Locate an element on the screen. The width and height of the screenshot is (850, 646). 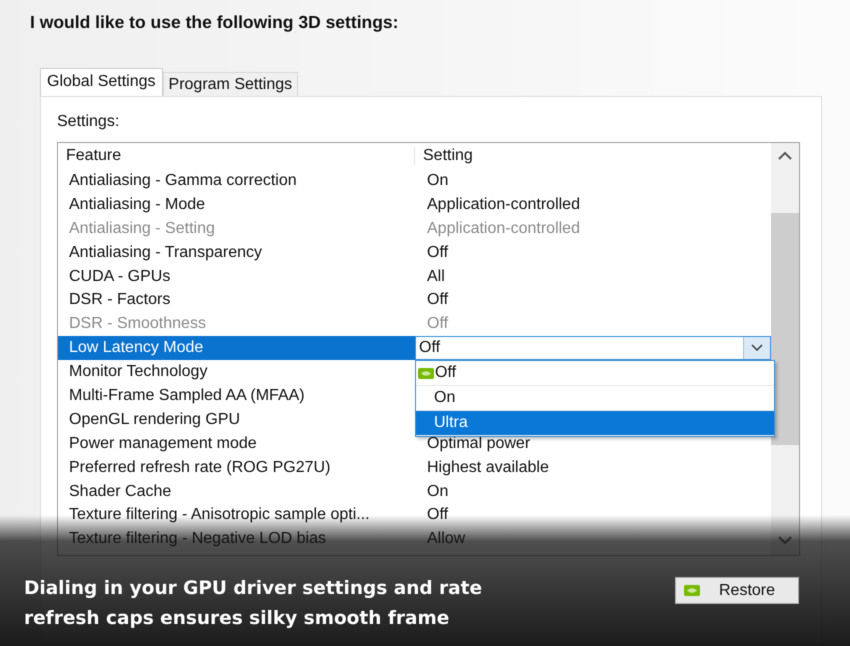
section-heading: I would like to use the following 3D settings: is located at coordinates (214, 22).